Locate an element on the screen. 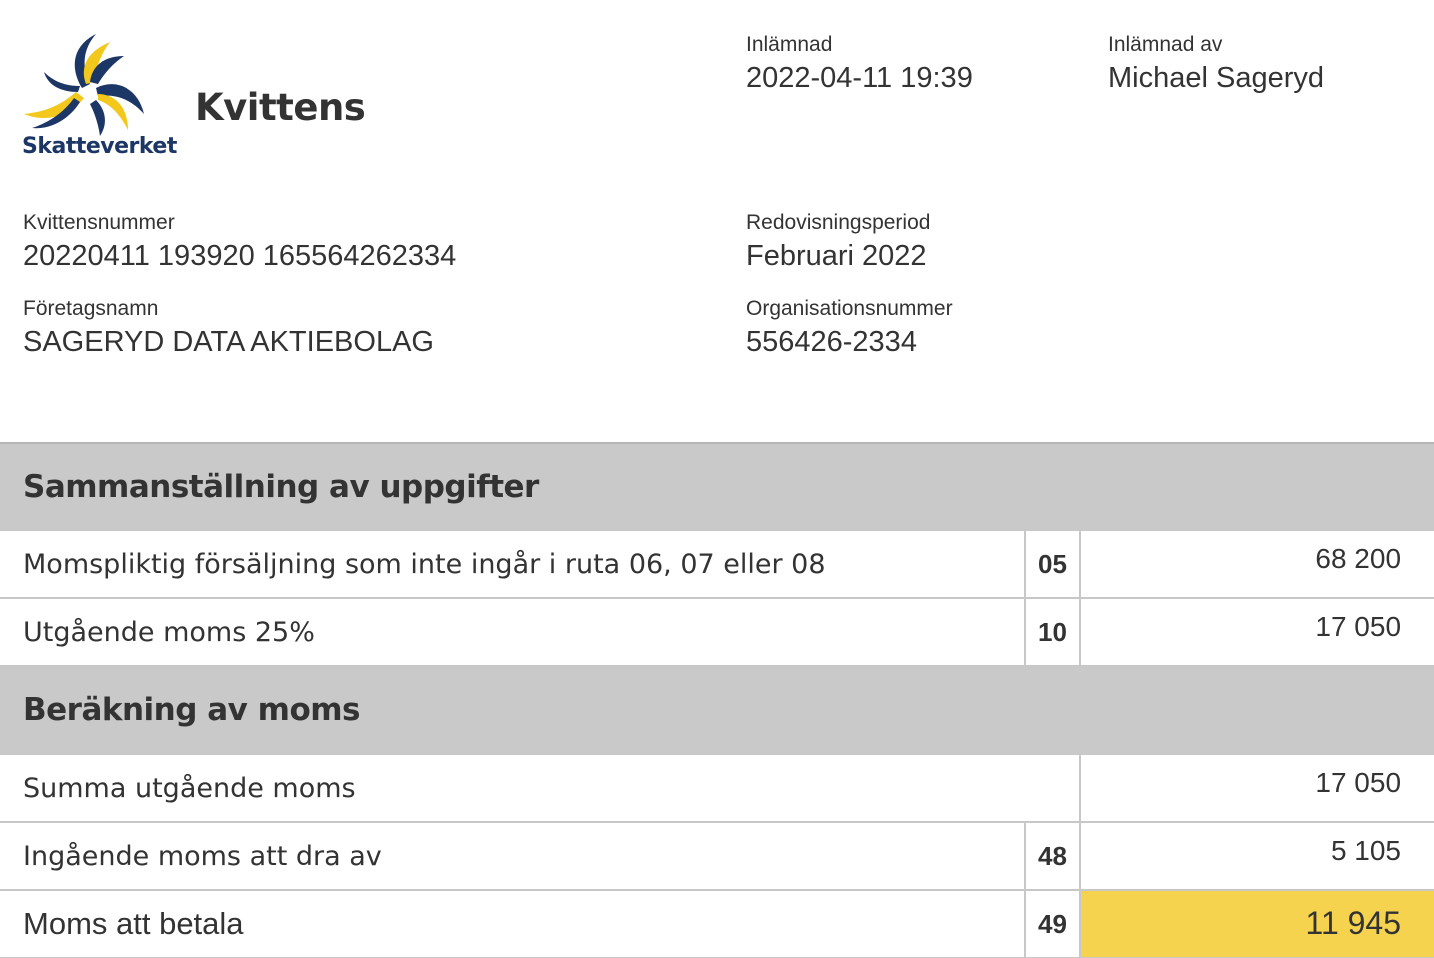 The height and width of the screenshot is (958, 1434). table-row-total: Moms att betala 49 11 945 is located at coordinates (717, 924).